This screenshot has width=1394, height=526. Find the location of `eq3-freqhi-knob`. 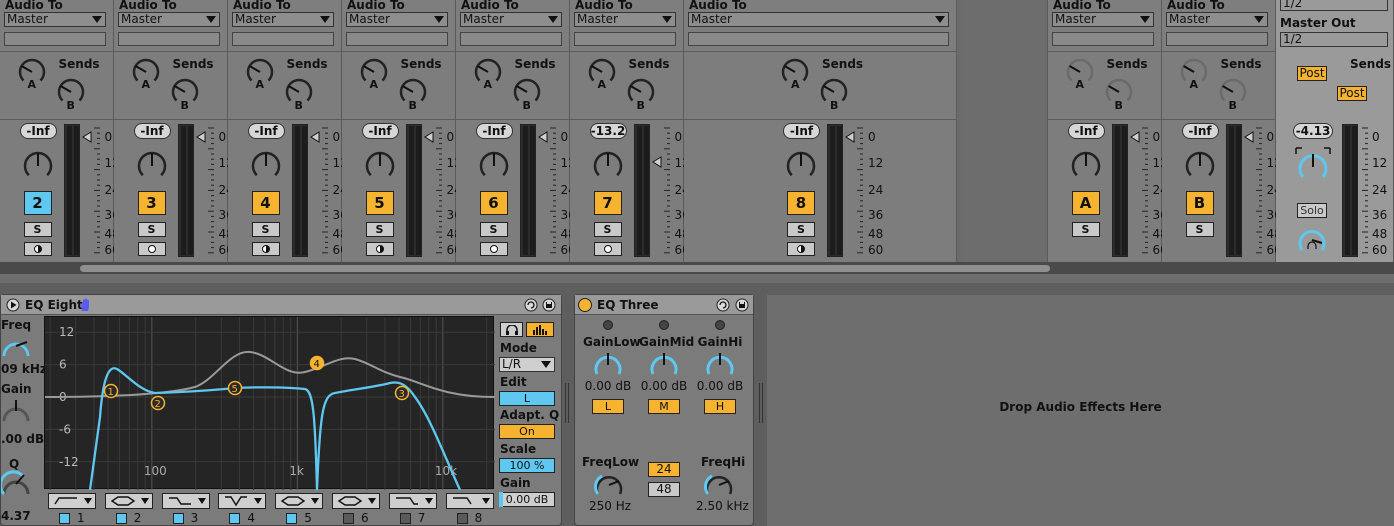

eq3-freqhi-knob is located at coordinates (719, 484).